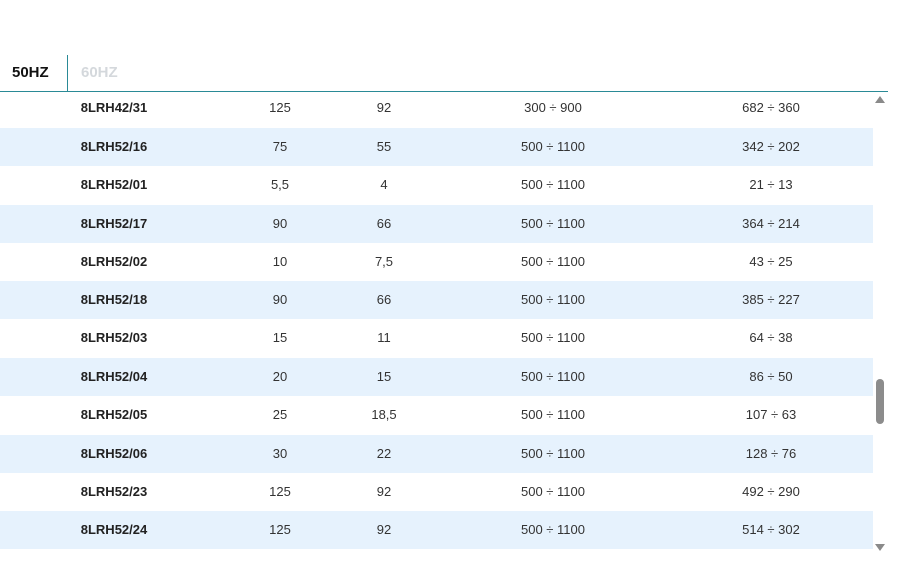 This screenshot has width=899, height=566. Describe the element at coordinates (114, 529) in the screenshot. I see `model-cell: 8LRH52/24` at that location.